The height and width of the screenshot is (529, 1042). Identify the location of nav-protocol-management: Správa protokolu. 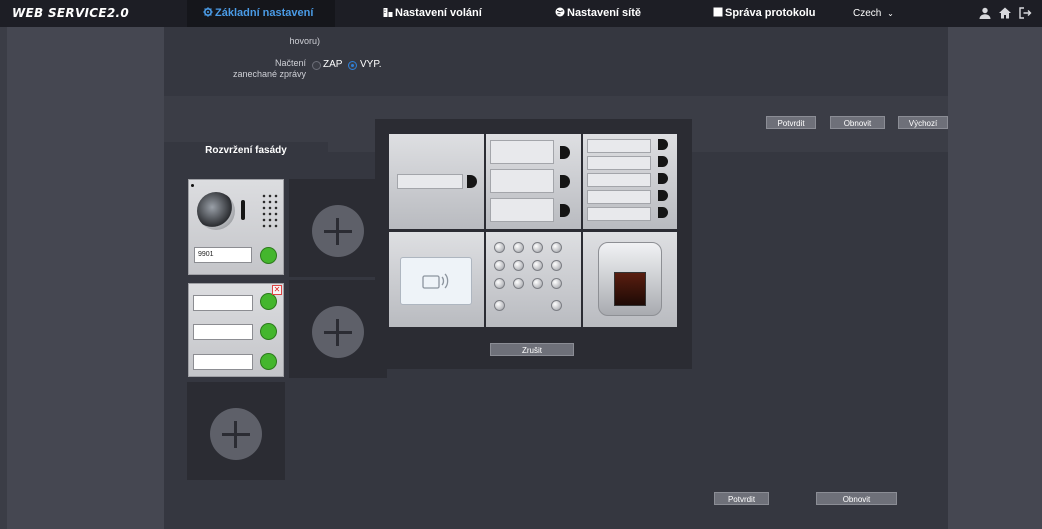
(764, 13).